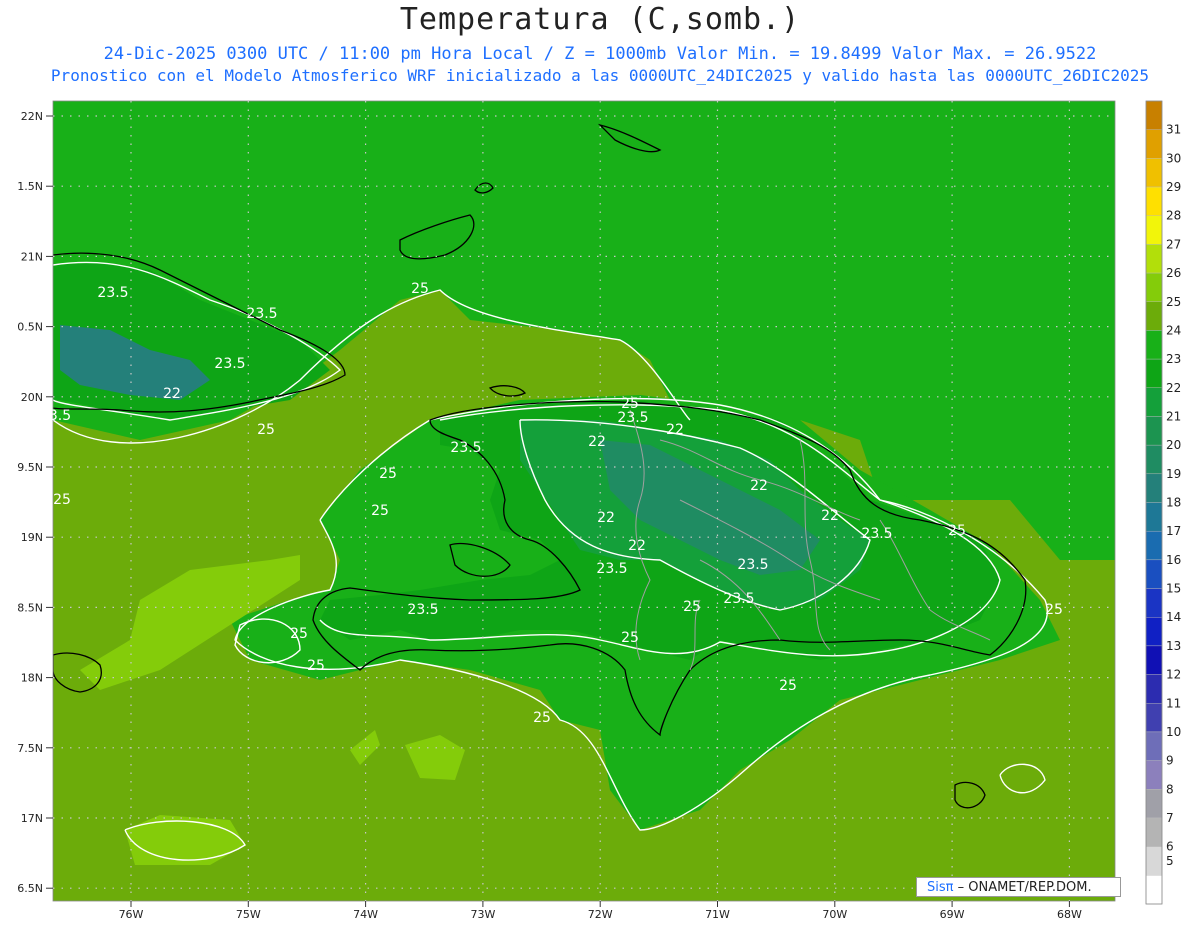 The image size is (1200, 927). I want to click on colorbar-label: 21, so click(1173, 416).